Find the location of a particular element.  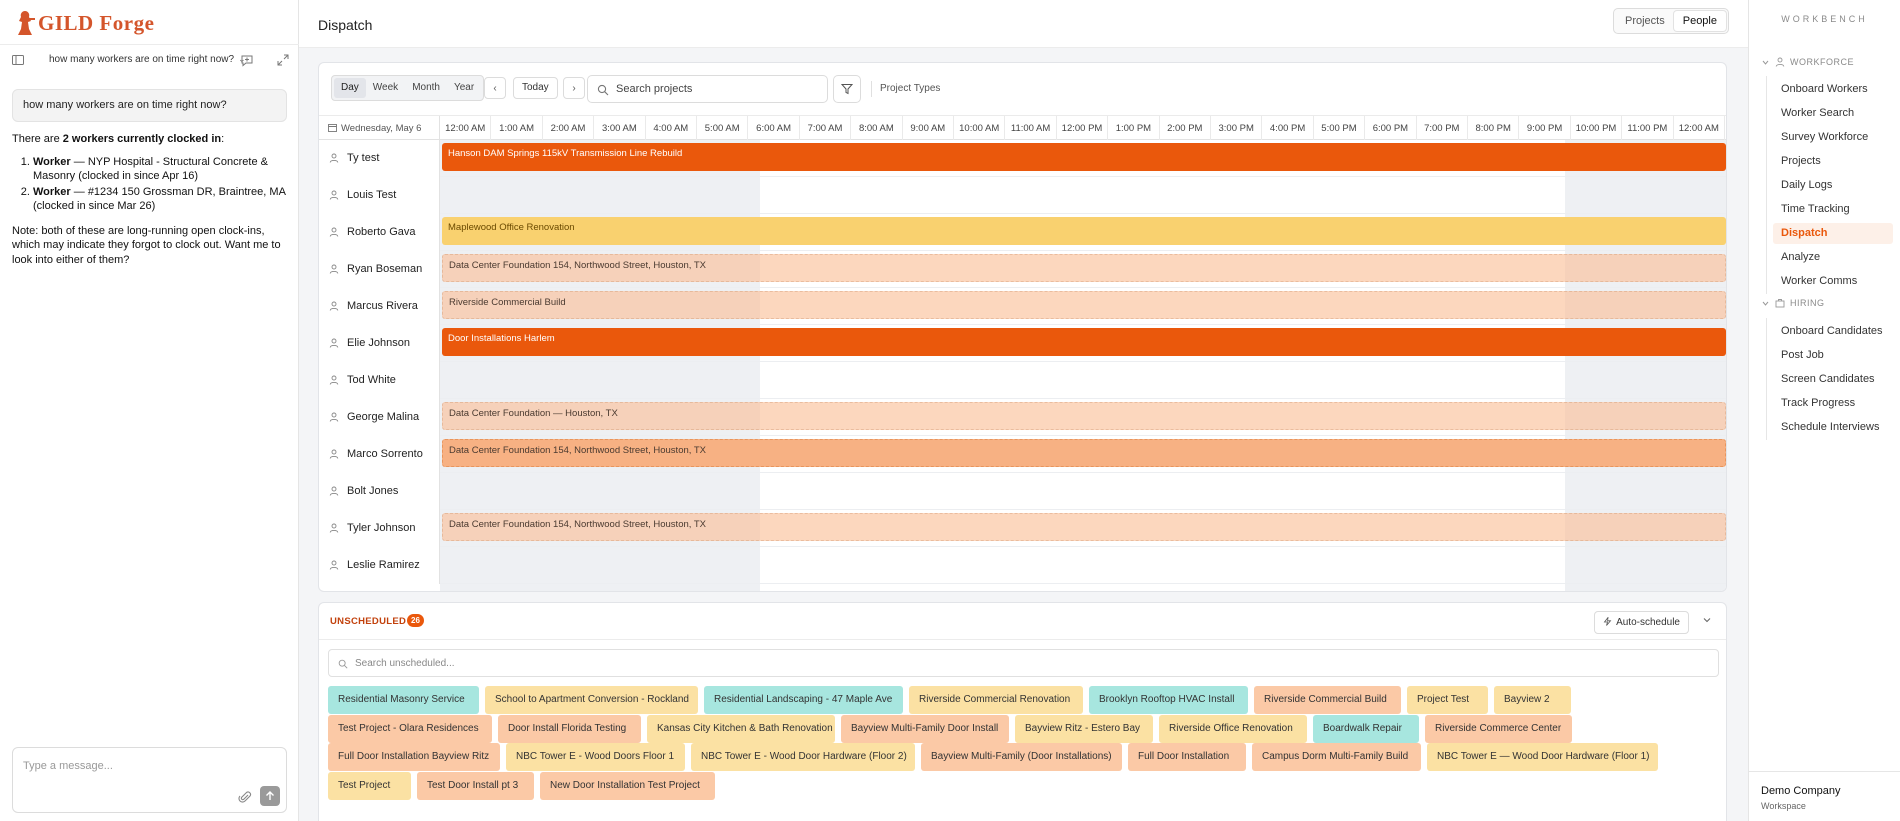

company-name: Demo Company is located at coordinates (1800, 791).